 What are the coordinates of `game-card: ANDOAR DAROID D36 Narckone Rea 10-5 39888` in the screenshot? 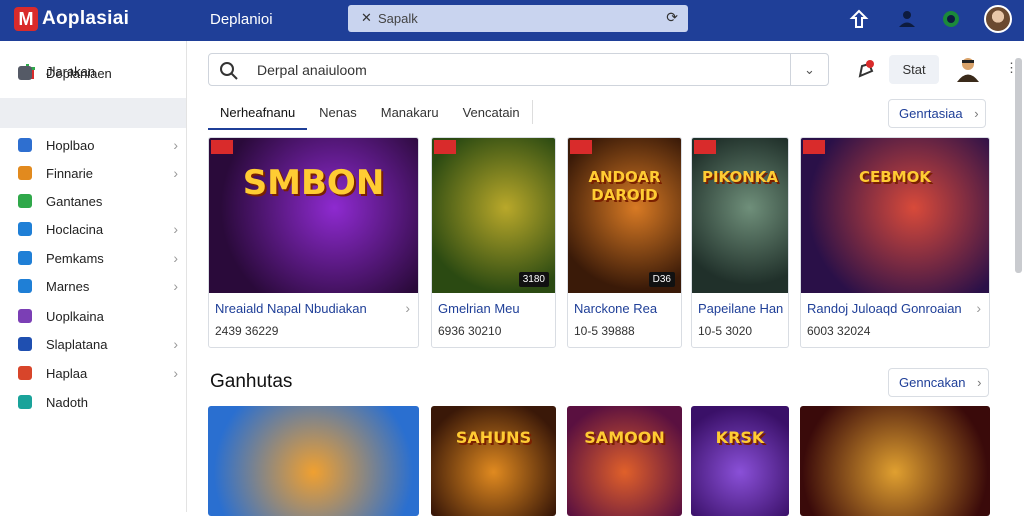 It's located at (624, 242).